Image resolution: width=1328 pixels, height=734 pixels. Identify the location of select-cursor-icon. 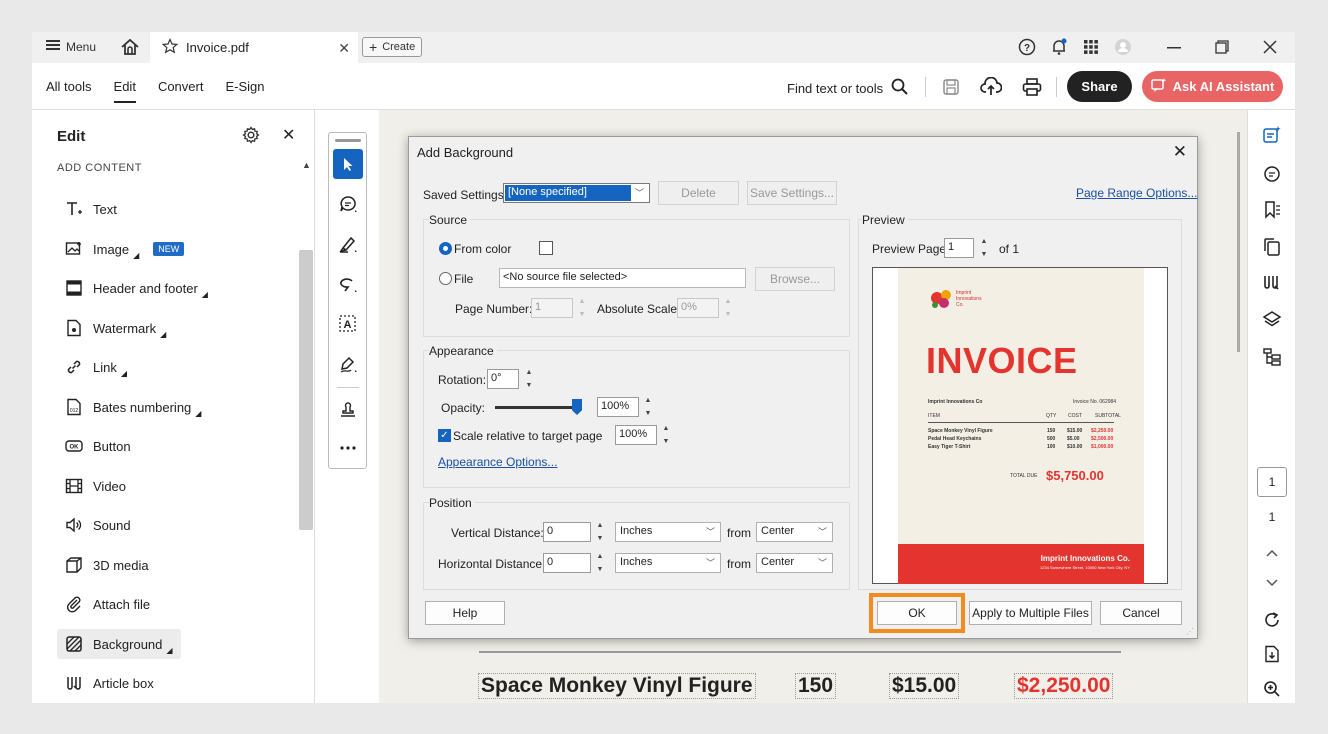
(348, 164).